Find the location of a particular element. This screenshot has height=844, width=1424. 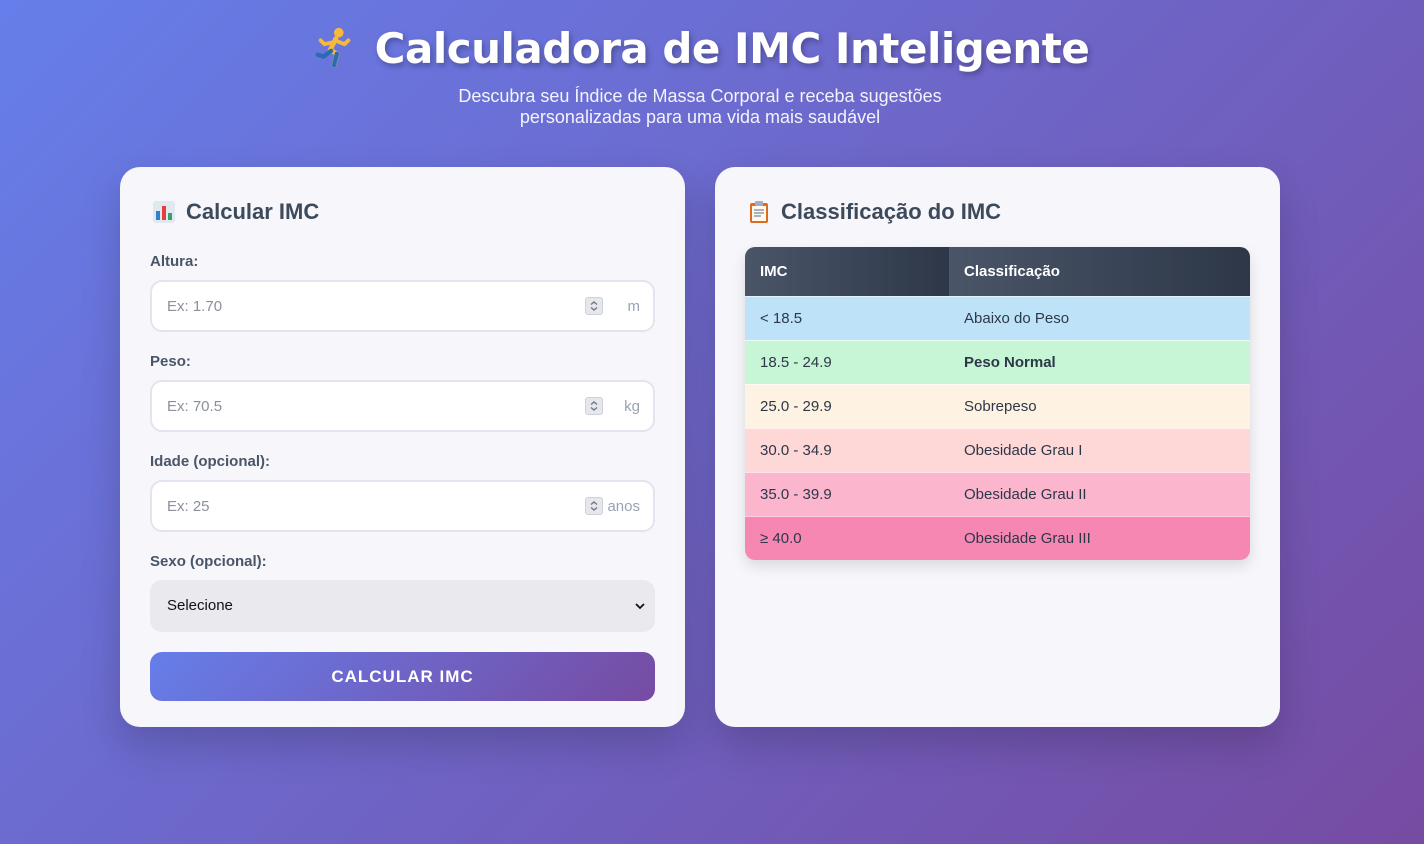

table-row: 30.0 - 34.9 Obesidade Grau I is located at coordinates (997, 450).